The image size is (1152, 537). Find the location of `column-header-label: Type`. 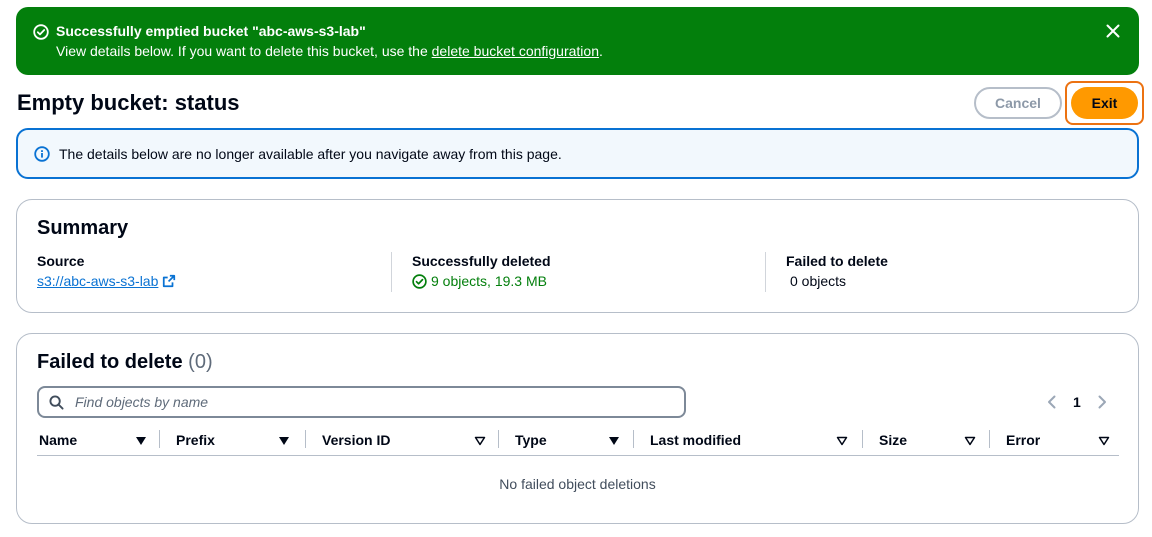

column-header-label: Type is located at coordinates (531, 440).